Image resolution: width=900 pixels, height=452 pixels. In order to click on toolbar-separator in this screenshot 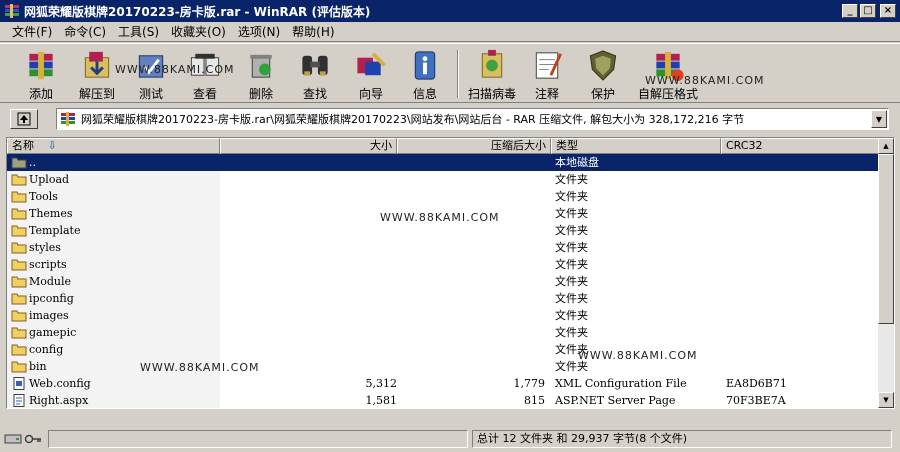, I will do `click(458, 74)`.